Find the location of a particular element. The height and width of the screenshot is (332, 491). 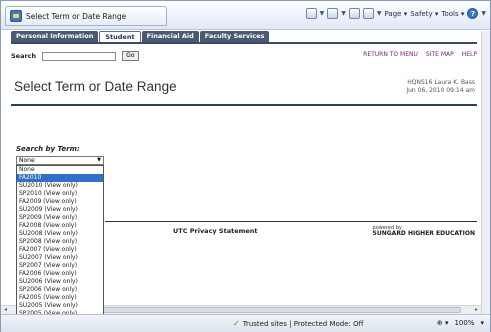

term-option: SU2009 (View only) is located at coordinates (60, 210).